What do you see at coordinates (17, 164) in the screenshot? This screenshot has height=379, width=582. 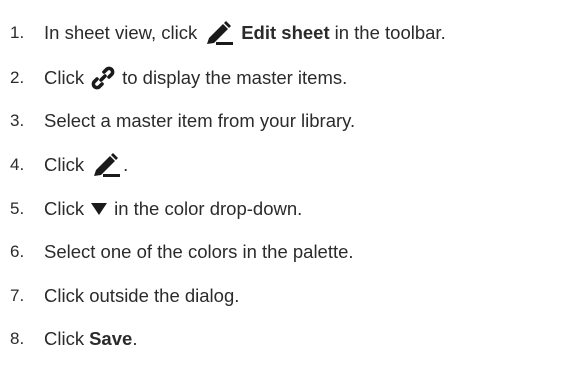 I see `step-number: 4.` at bounding box center [17, 164].